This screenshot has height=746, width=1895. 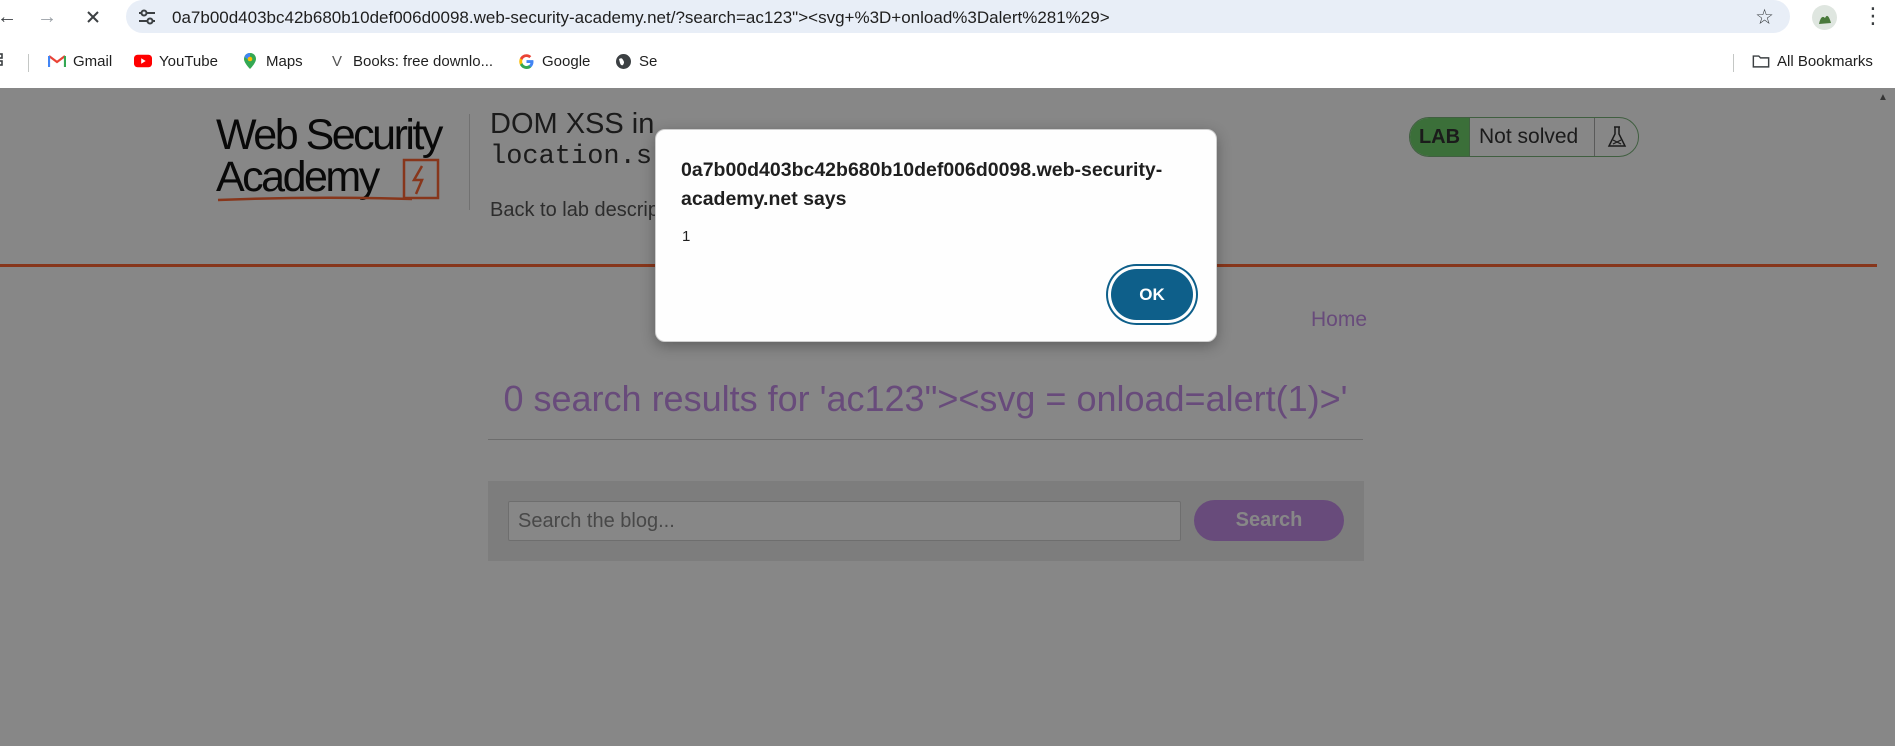 I want to click on bookmark-label: Se, so click(x=648, y=61).